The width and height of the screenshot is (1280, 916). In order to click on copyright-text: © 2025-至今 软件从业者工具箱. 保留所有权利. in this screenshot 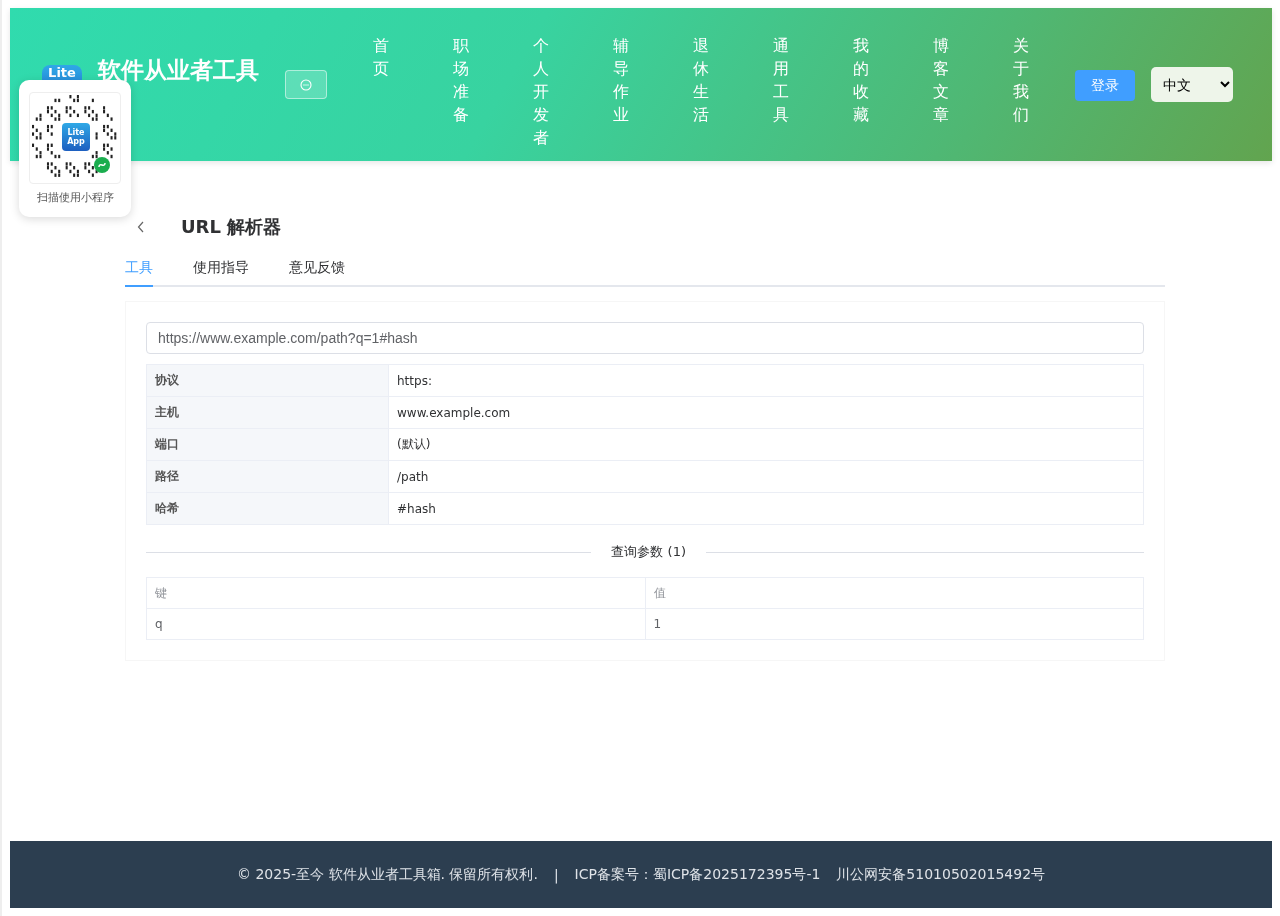, I will do `click(387, 874)`.